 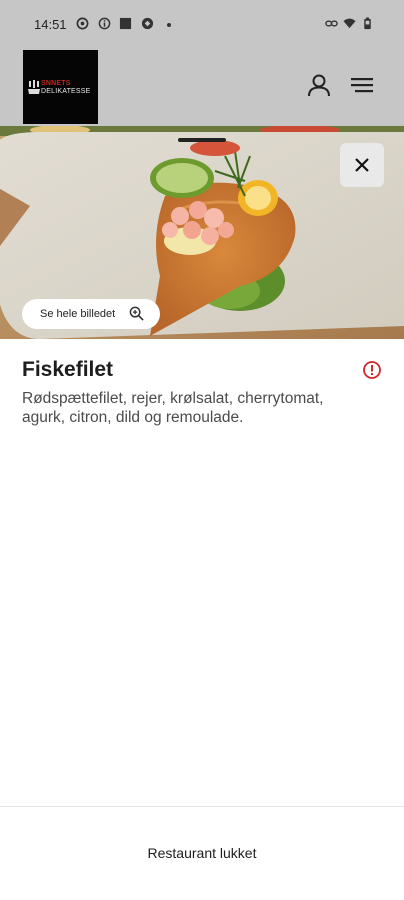 I want to click on sync-icon, so click(x=147, y=23).